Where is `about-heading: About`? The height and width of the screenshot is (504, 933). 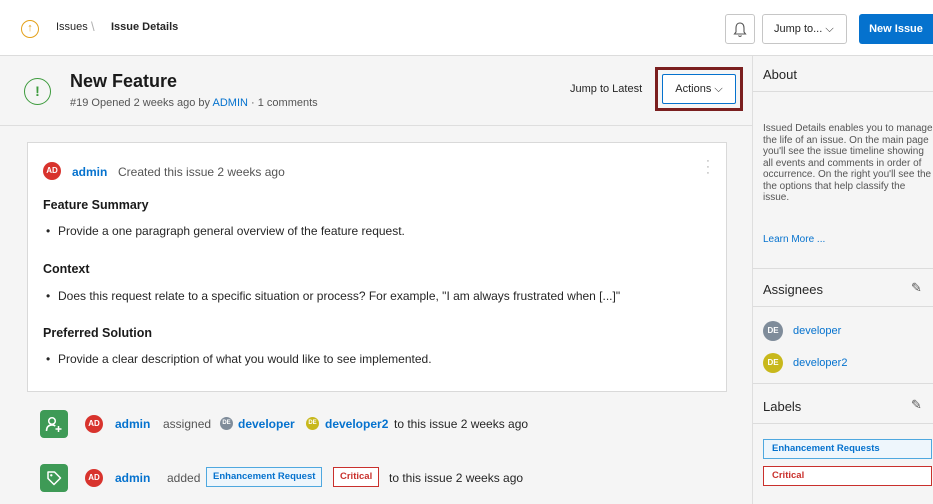 about-heading: About is located at coordinates (780, 74).